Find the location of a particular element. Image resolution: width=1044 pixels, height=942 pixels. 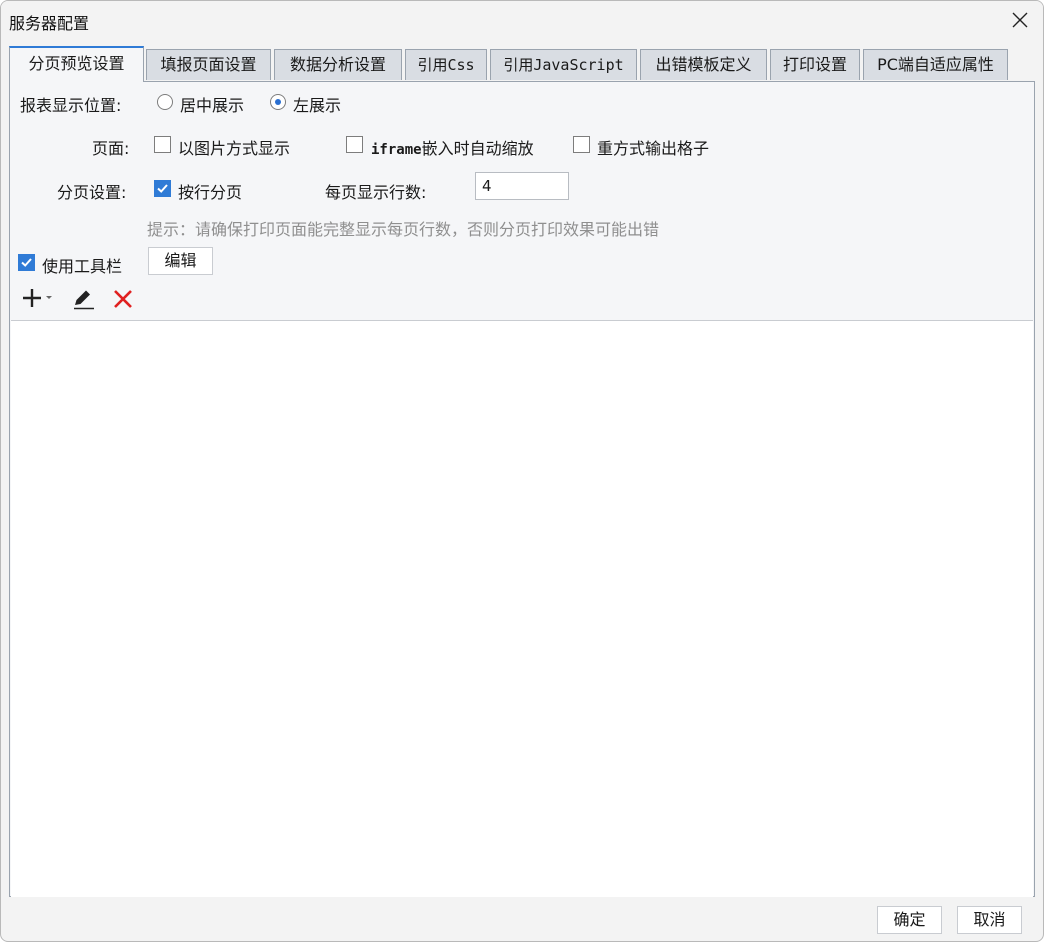

report-position-label: 报表显示位置: is located at coordinates (71, 105).